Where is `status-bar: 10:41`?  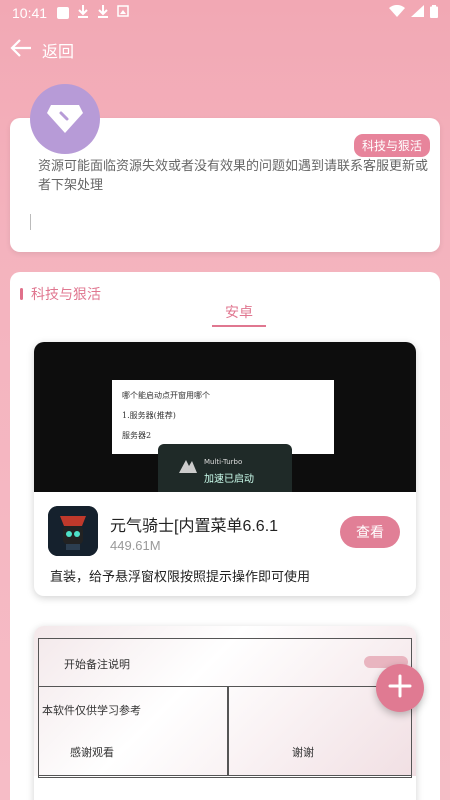
status-bar: 10:41 is located at coordinates (225, 13).